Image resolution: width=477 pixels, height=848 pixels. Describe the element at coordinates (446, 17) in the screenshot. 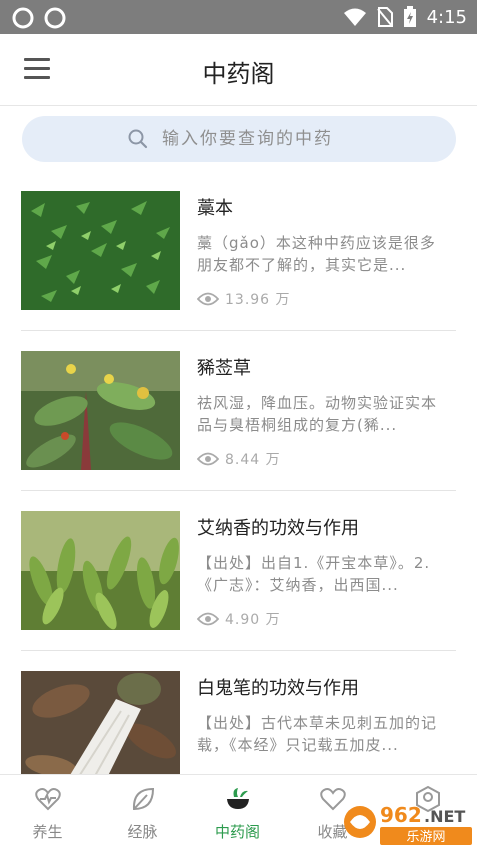

I see `status-time: 4:15` at that location.